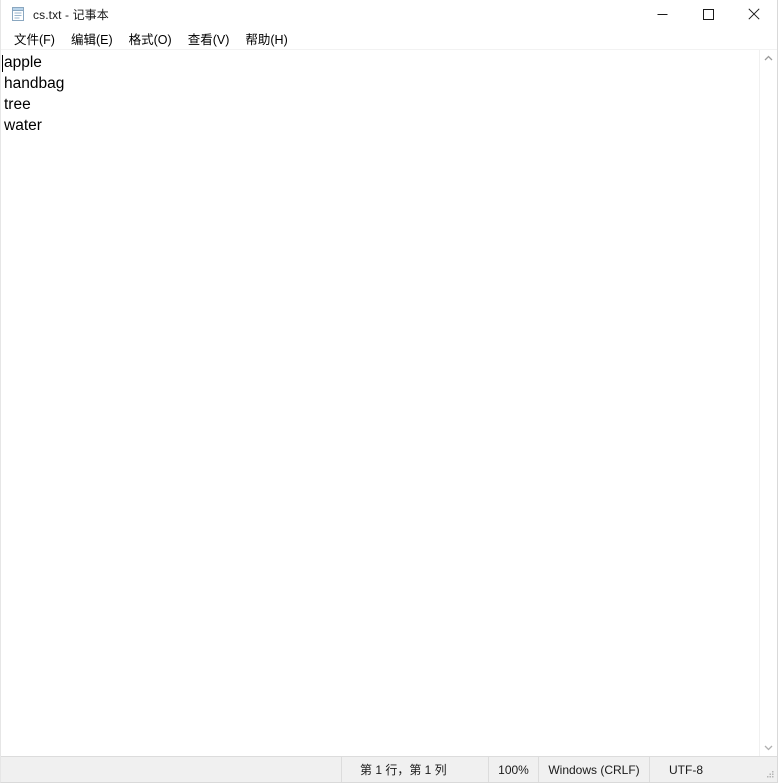 The image size is (778, 783). Describe the element at coordinates (754, 14) in the screenshot. I see `close-button` at that location.